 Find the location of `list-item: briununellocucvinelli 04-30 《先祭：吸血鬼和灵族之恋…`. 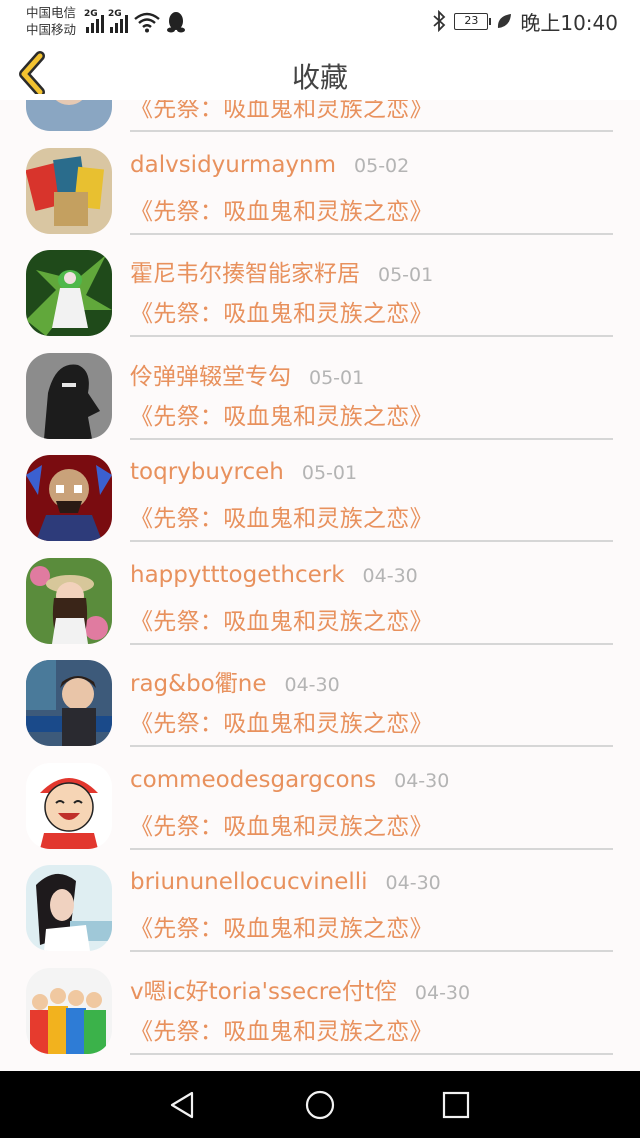

list-item: briununellocucvinelli 04-30 《先祭：吸血鬼和灵族之恋… is located at coordinates (320, 900).